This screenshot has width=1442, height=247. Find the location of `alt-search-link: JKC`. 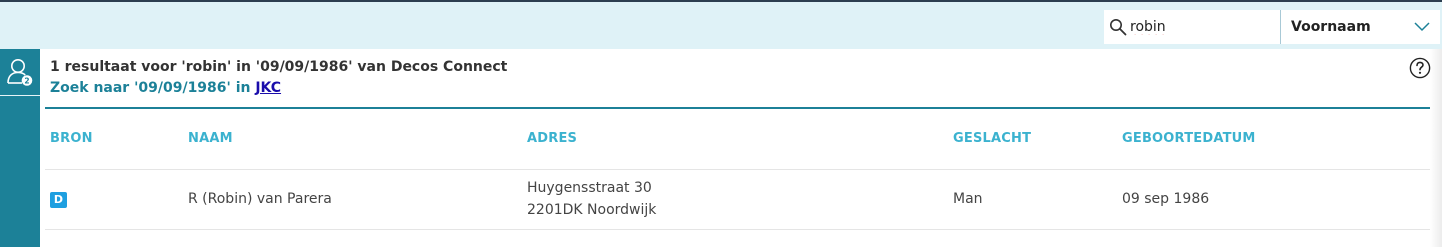

alt-search-link: JKC is located at coordinates (268, 88).